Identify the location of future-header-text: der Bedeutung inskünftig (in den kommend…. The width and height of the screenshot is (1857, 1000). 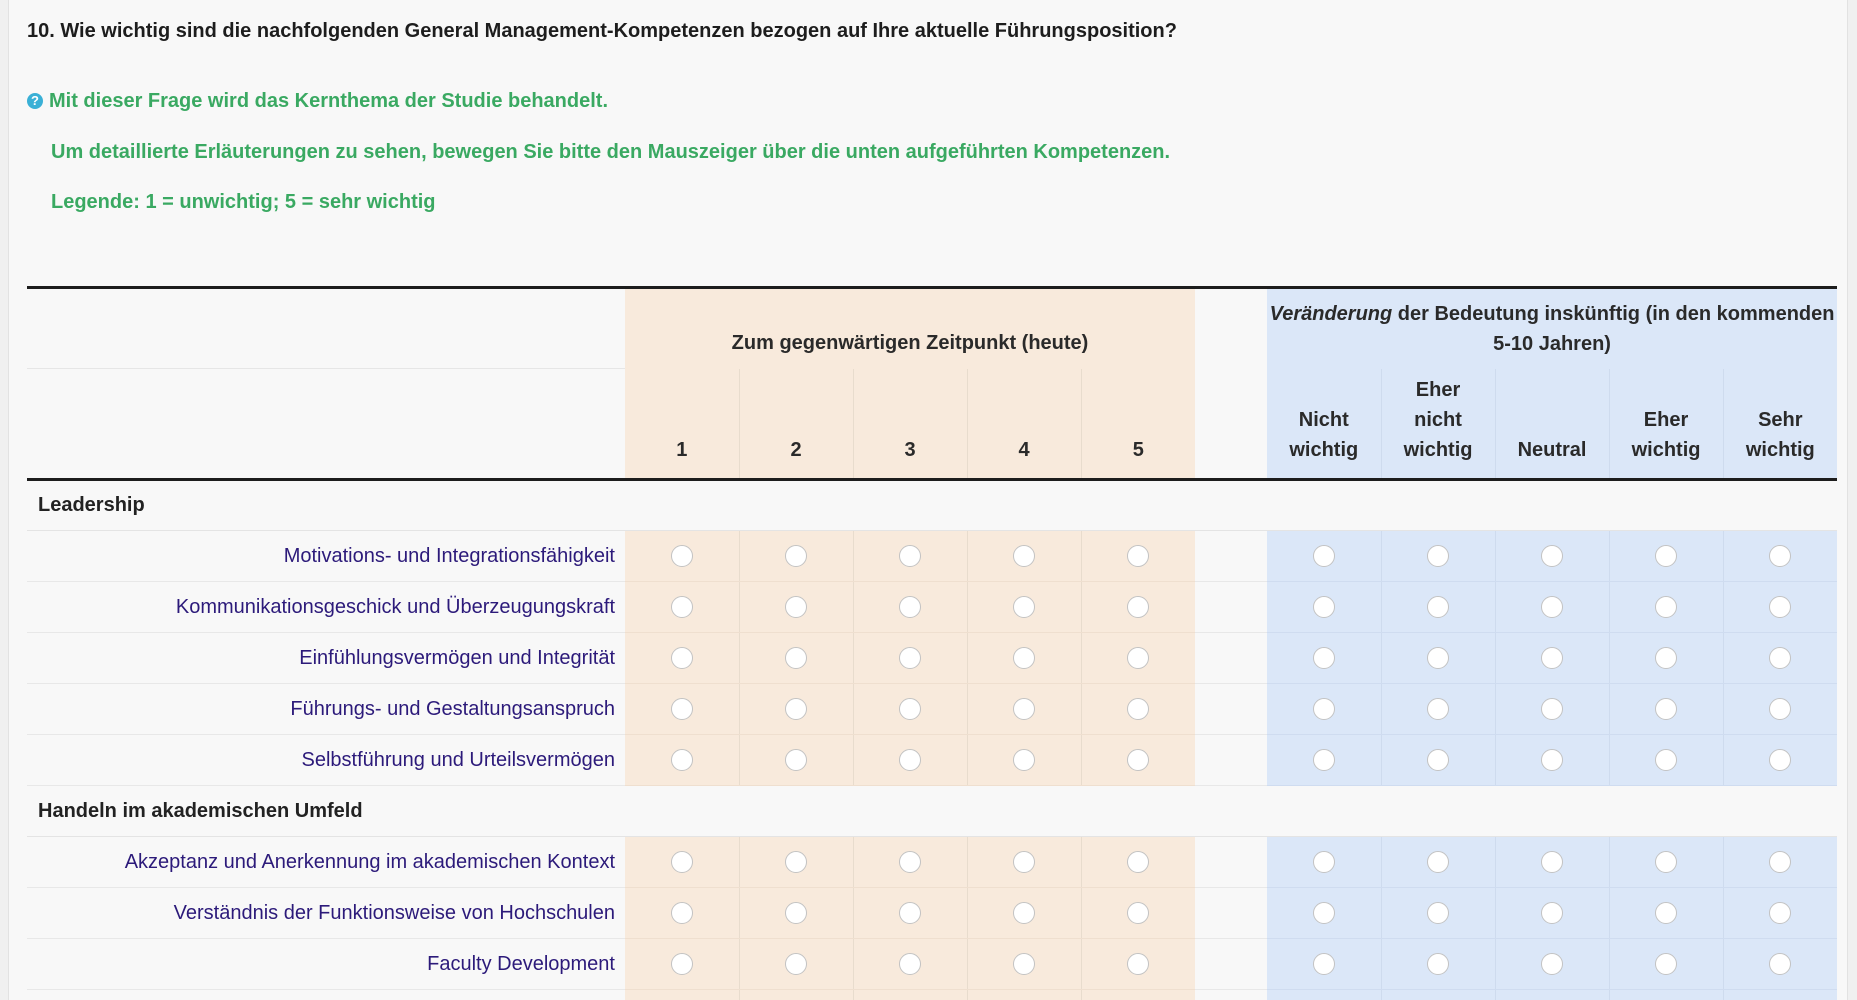
(1613, 328).